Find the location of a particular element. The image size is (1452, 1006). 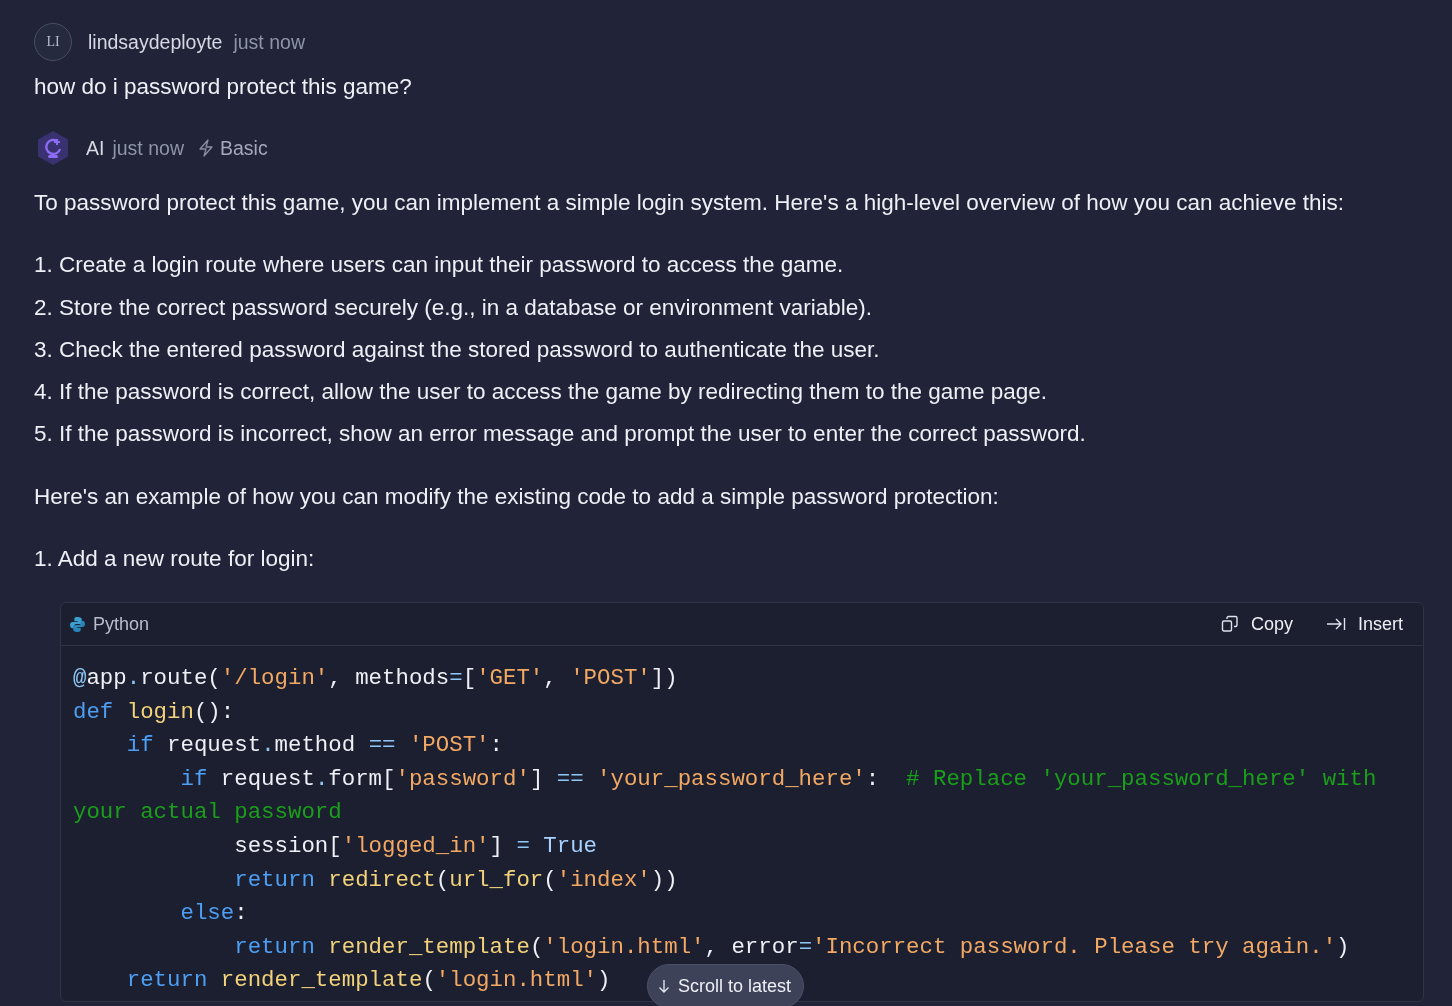

code-line: if request.form['password'] == 'your_password_here': # Replace 'your_password_here' with your actual password is located at coordinates (725, 796).